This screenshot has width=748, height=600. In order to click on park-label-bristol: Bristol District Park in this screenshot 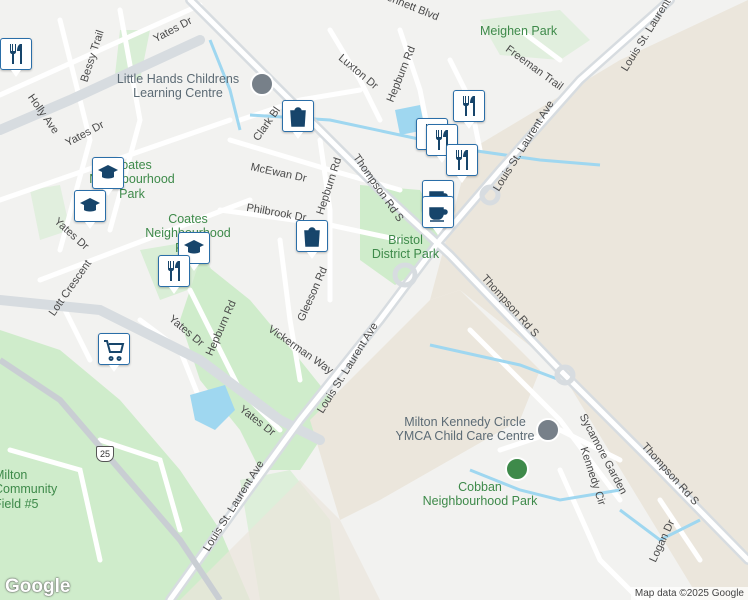, I will do `click(405, 247)`.